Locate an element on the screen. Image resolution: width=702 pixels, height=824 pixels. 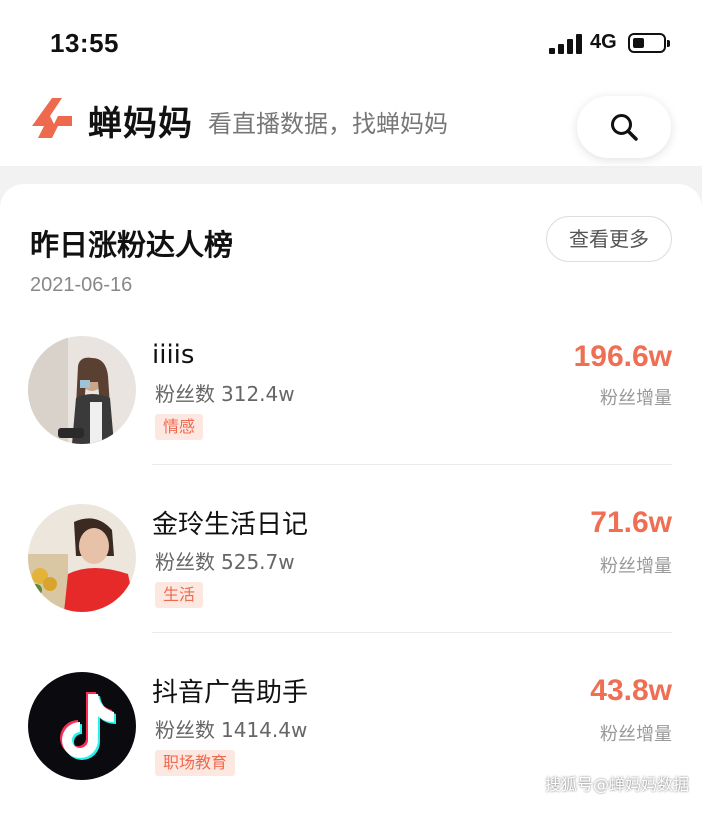
influencer-name: iiiis is located at coordinates (173, 355).